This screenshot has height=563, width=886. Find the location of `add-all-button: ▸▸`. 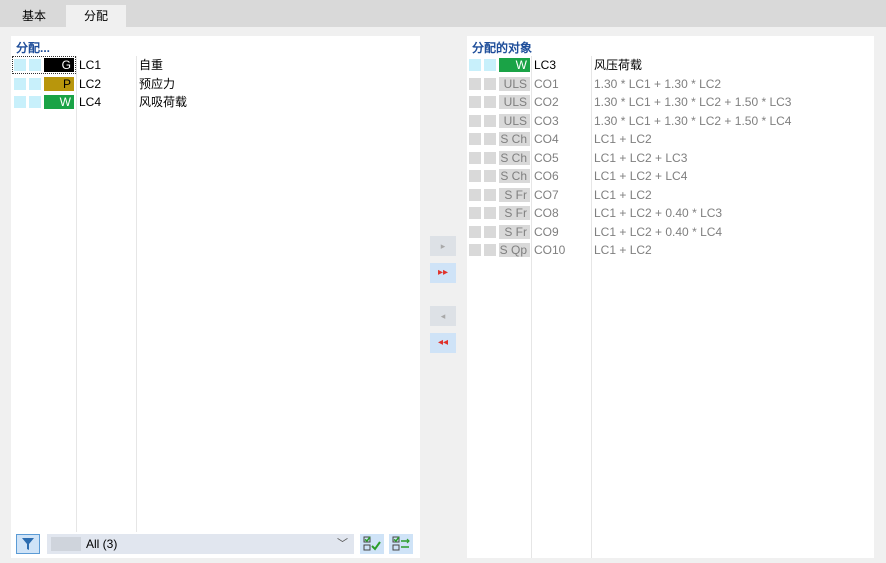

add-all-button: ▸▸ is located at coordinates (443, 273).